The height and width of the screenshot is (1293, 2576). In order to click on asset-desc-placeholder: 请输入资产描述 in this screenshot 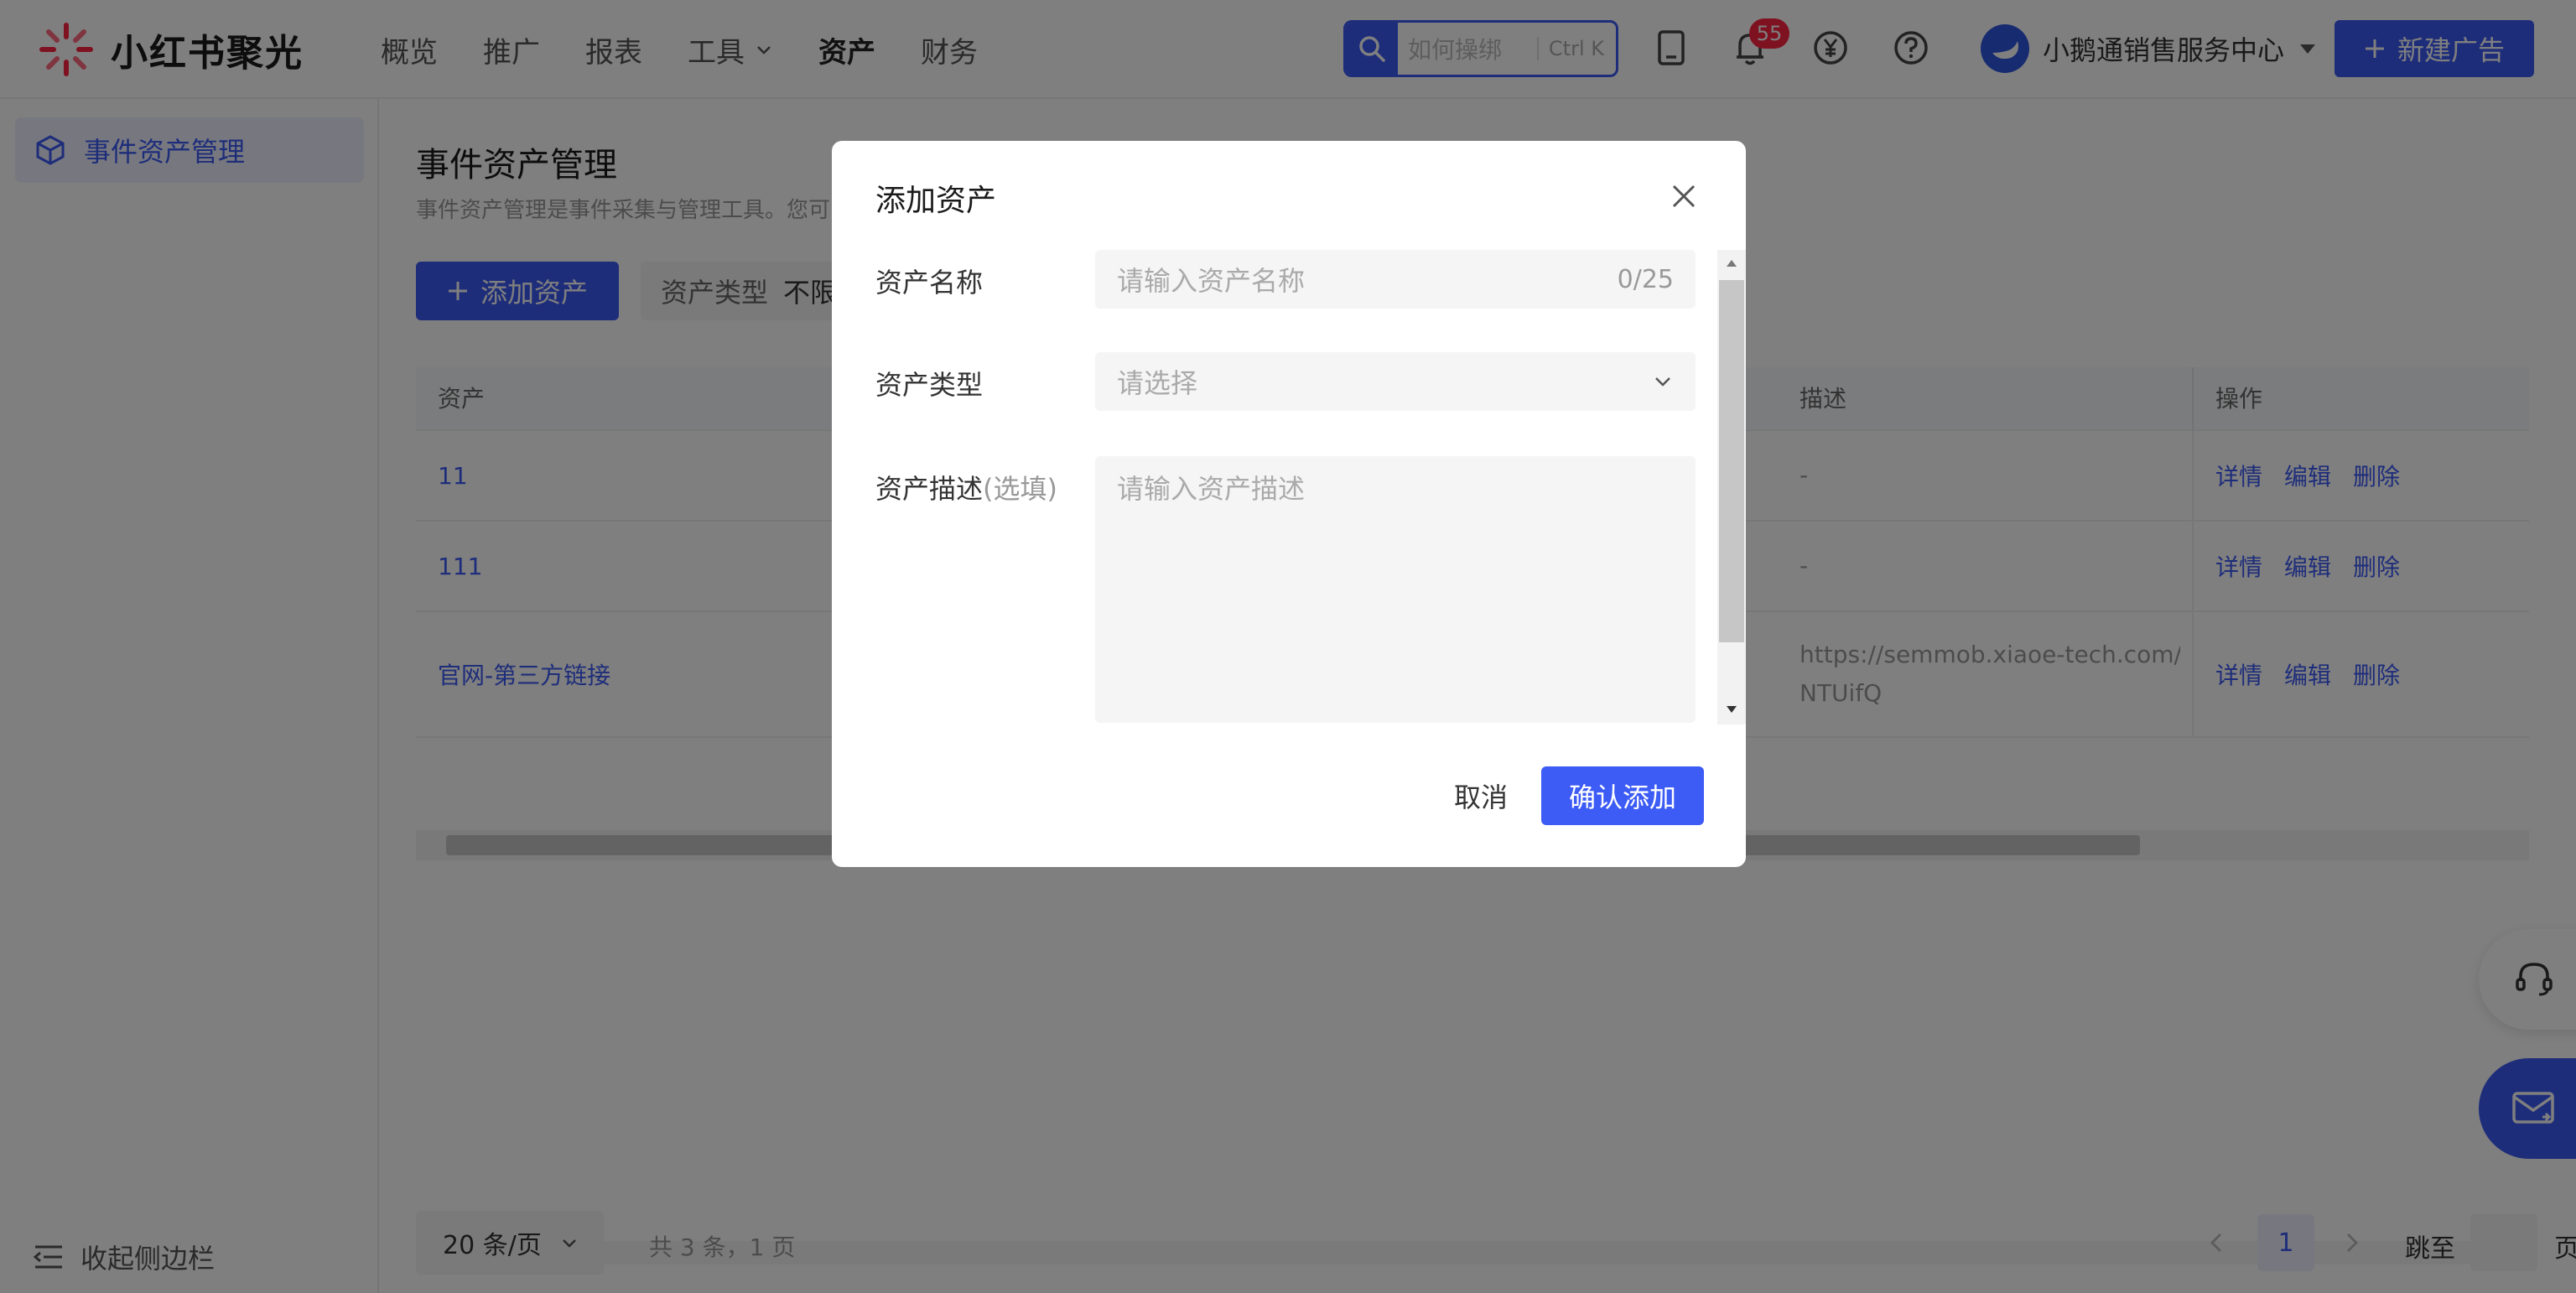, I will do `click(1211, 489)`.